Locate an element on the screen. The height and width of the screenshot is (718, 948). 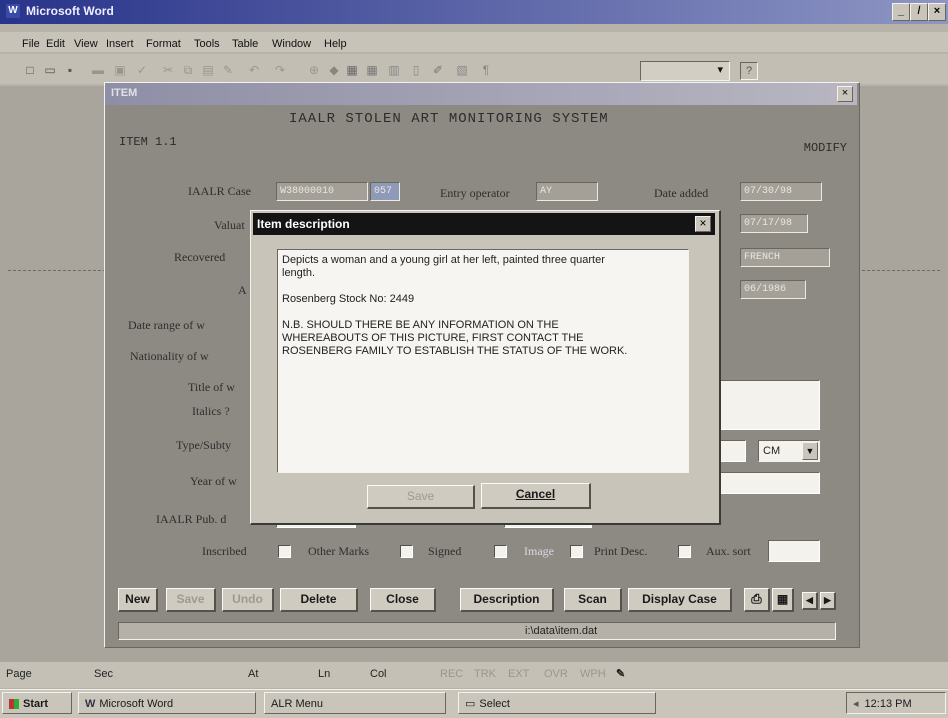
unit-value: CM is located at coordinates (772, 451).